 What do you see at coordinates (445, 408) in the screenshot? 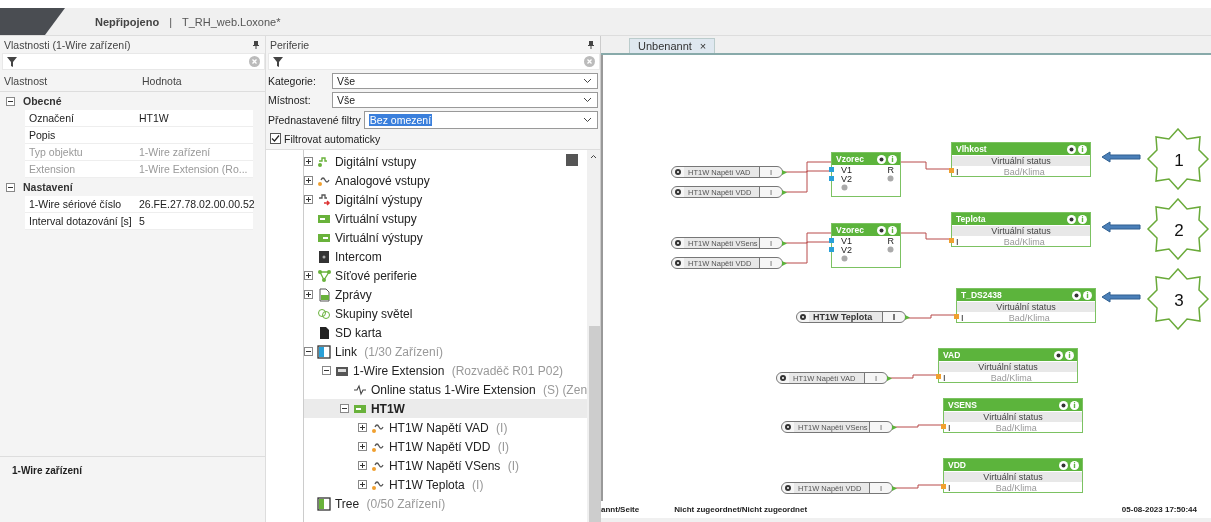
I see `tree-item: HT1W` at bounding box center [445, 408].